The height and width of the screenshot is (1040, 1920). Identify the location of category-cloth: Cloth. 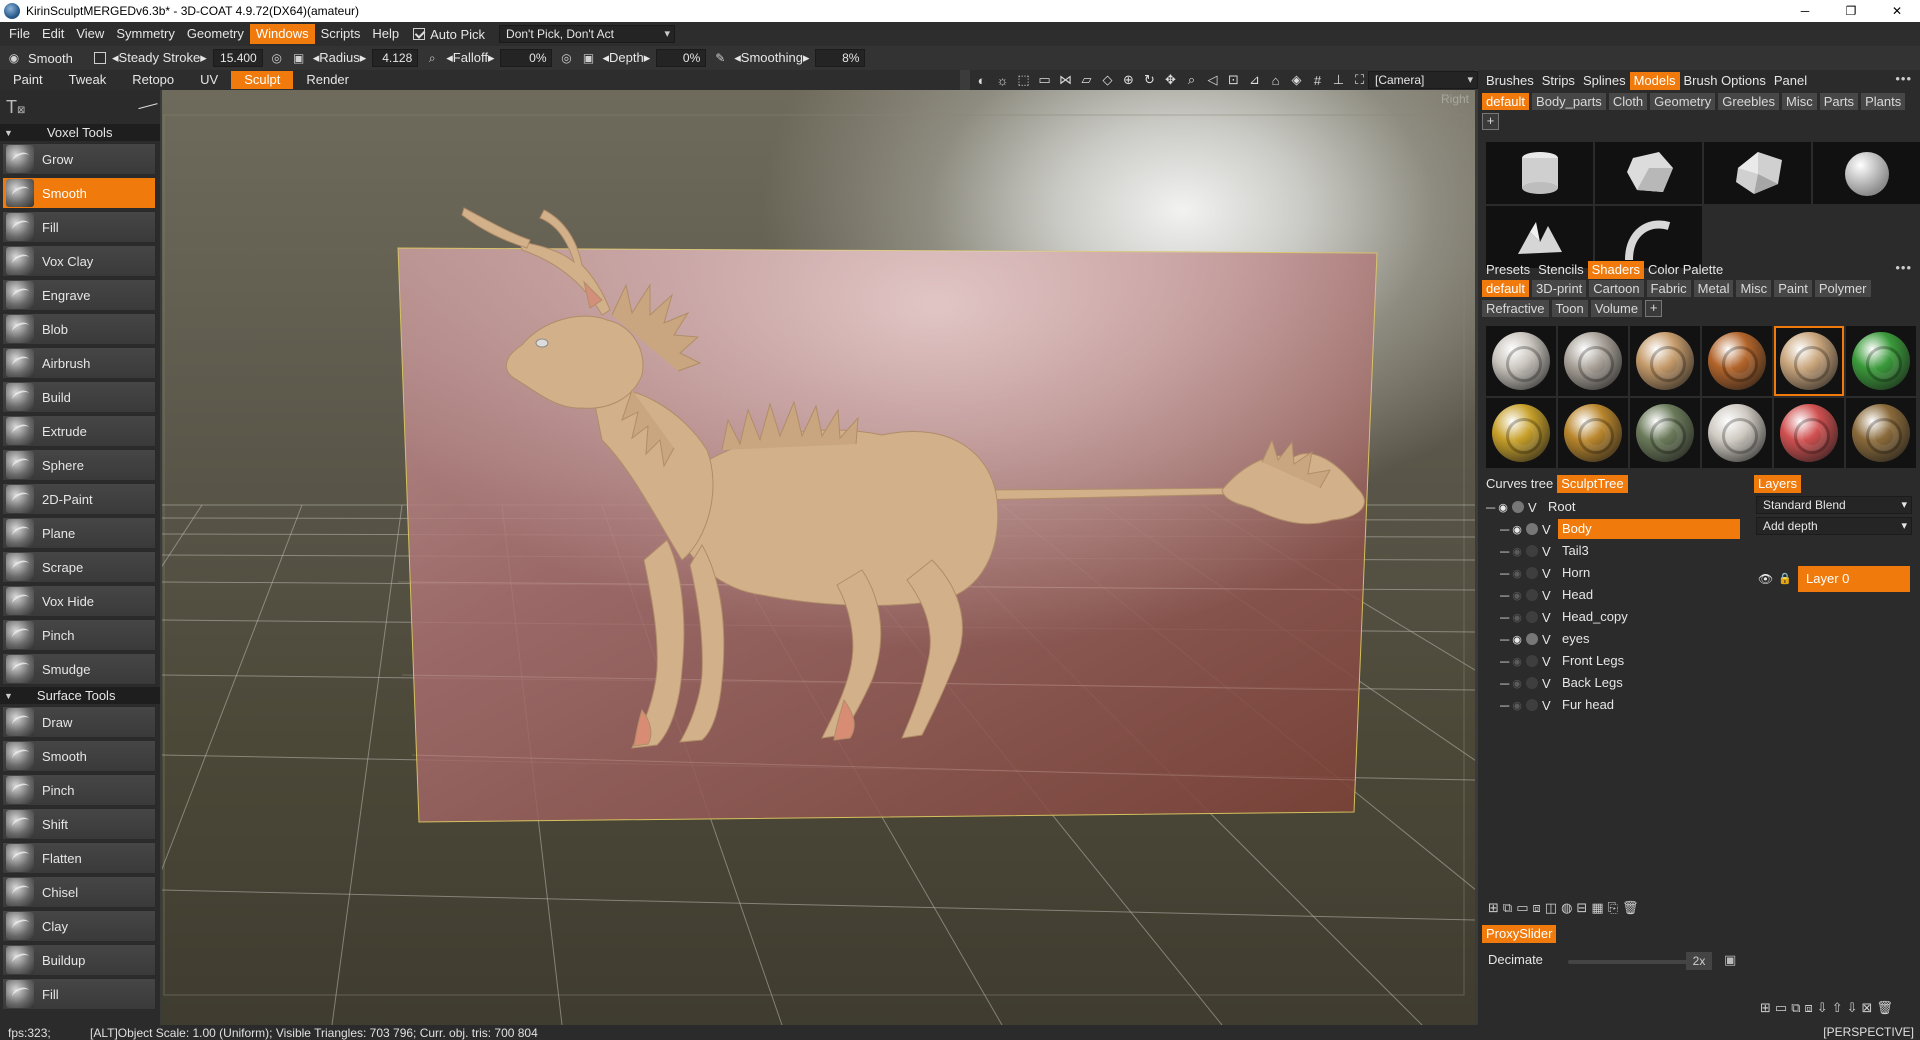
(1628, 101).